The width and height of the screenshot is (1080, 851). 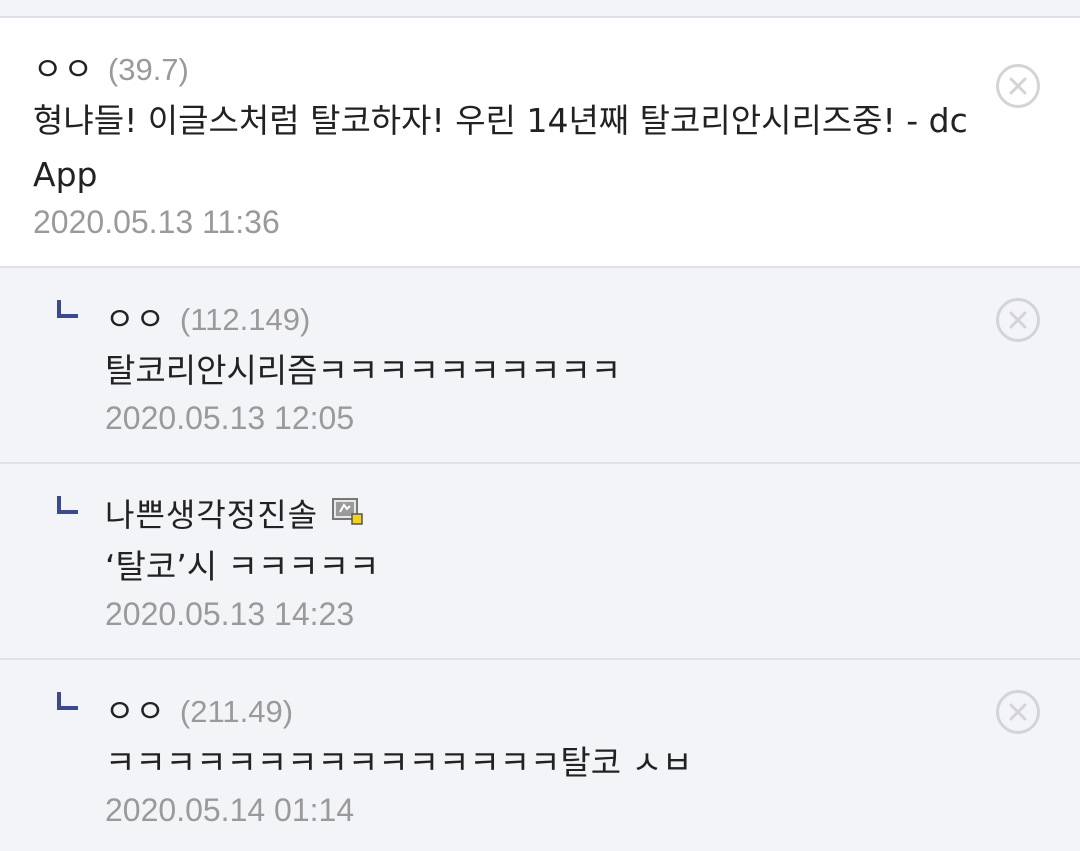 What do you see at coordinates (211, 513) in the screenshot?
I see `reply-nickname: 나쁜생각정진솔` at bounding box center [211, 513].